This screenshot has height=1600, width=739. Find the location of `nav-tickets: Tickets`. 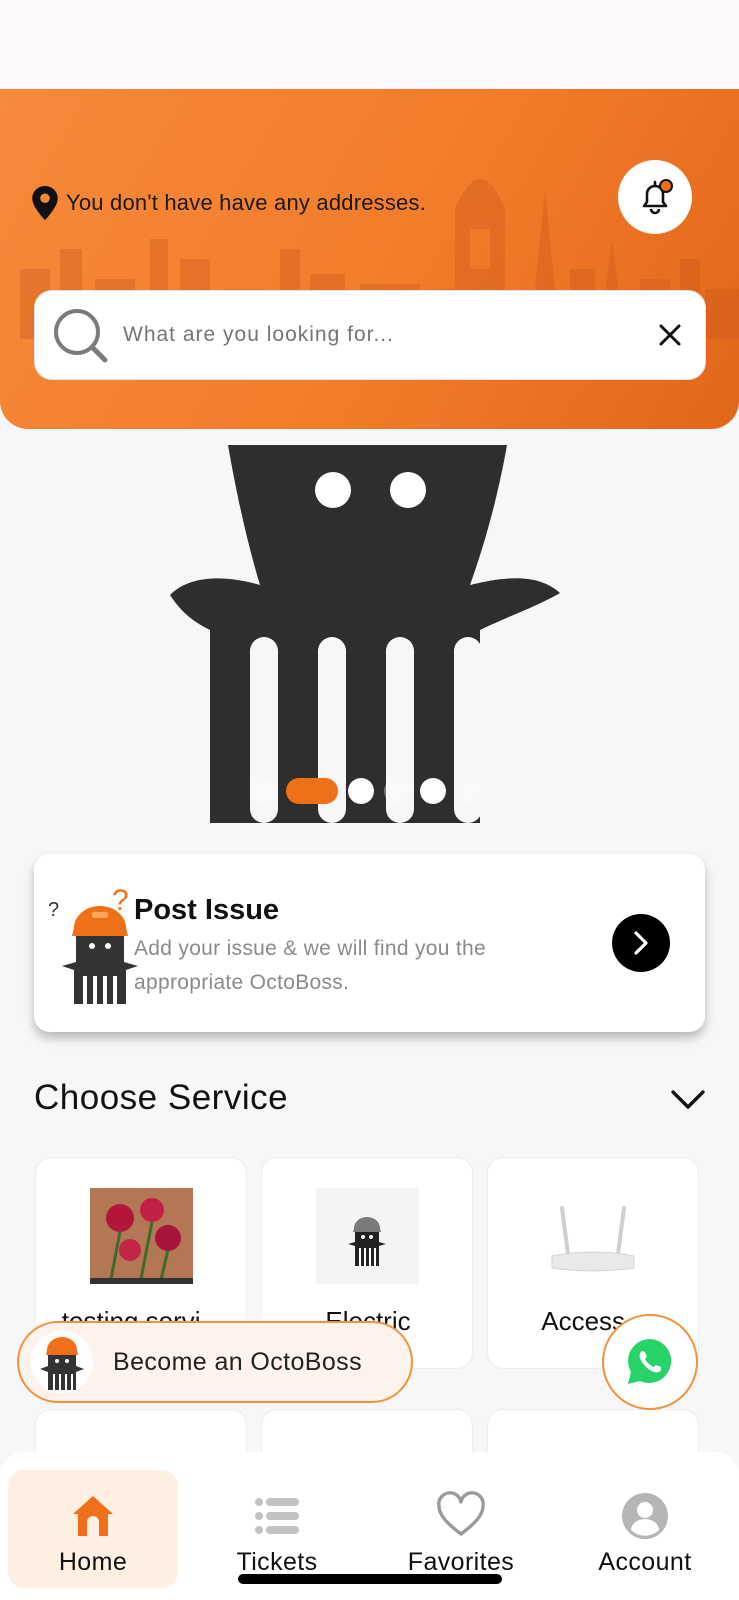

nav-tickets: Tickets is located at coordinates (277, 1529).